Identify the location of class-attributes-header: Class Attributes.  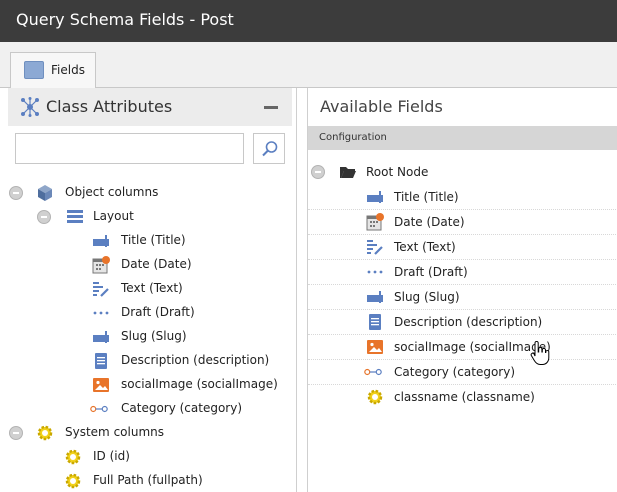
(150, 107).